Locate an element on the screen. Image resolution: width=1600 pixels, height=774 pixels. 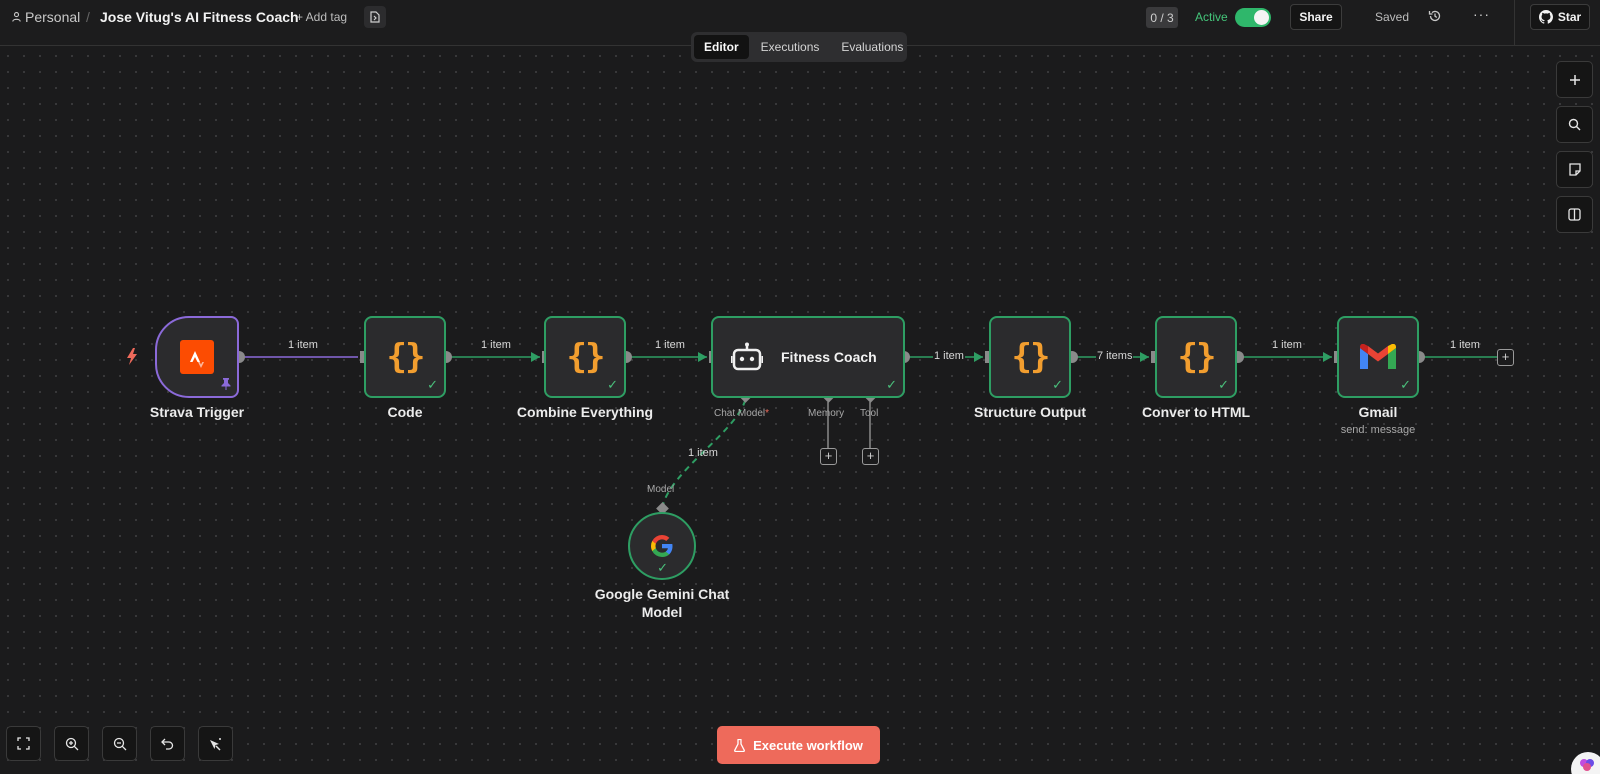
fit-view-button is located at coordinates (23, 743).